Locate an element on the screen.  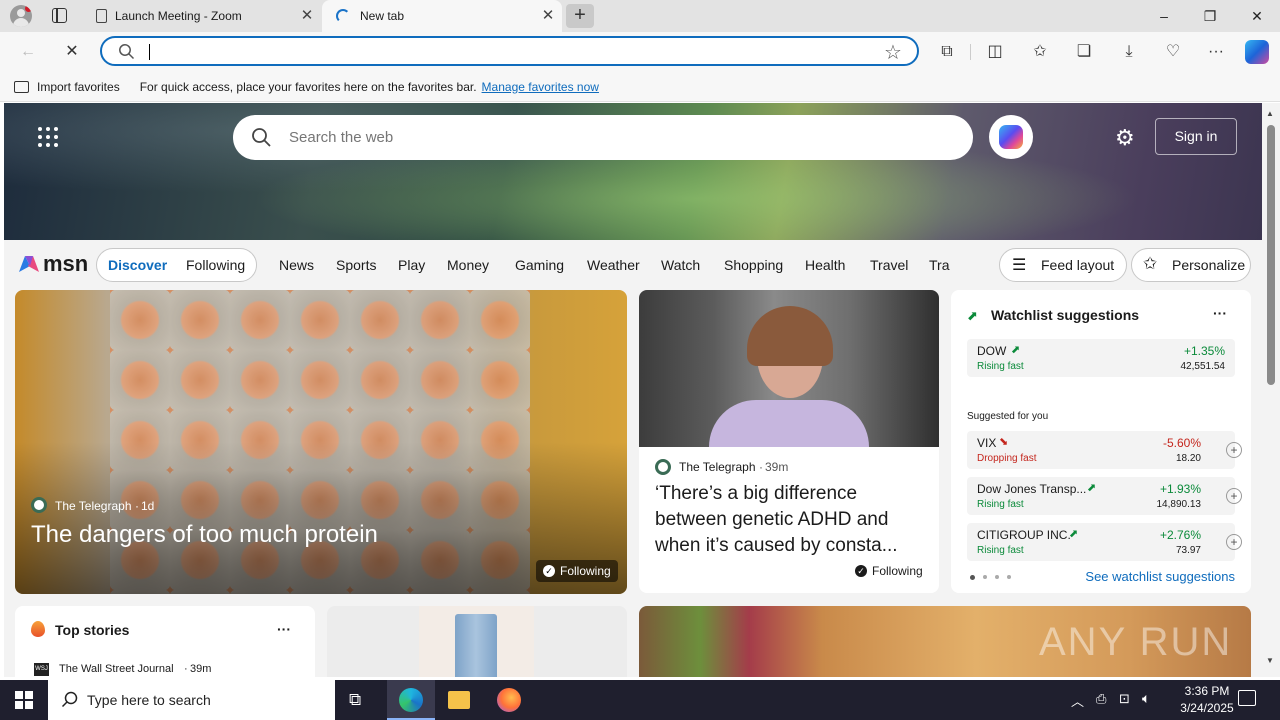
profile-icon is located at coordinates (21, 16).